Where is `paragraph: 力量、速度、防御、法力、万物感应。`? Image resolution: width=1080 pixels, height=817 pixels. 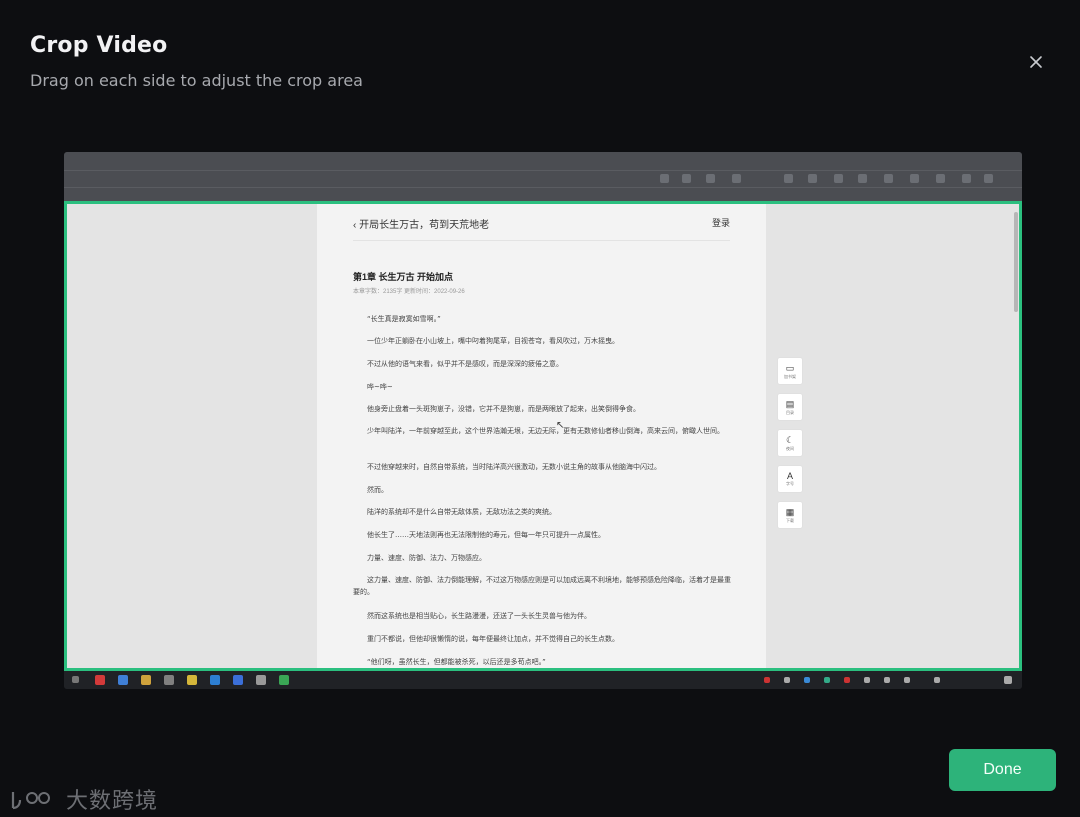 paragraph: 力量、速度、防御、法力、万物感应。 is located at coordinates (426, 558).